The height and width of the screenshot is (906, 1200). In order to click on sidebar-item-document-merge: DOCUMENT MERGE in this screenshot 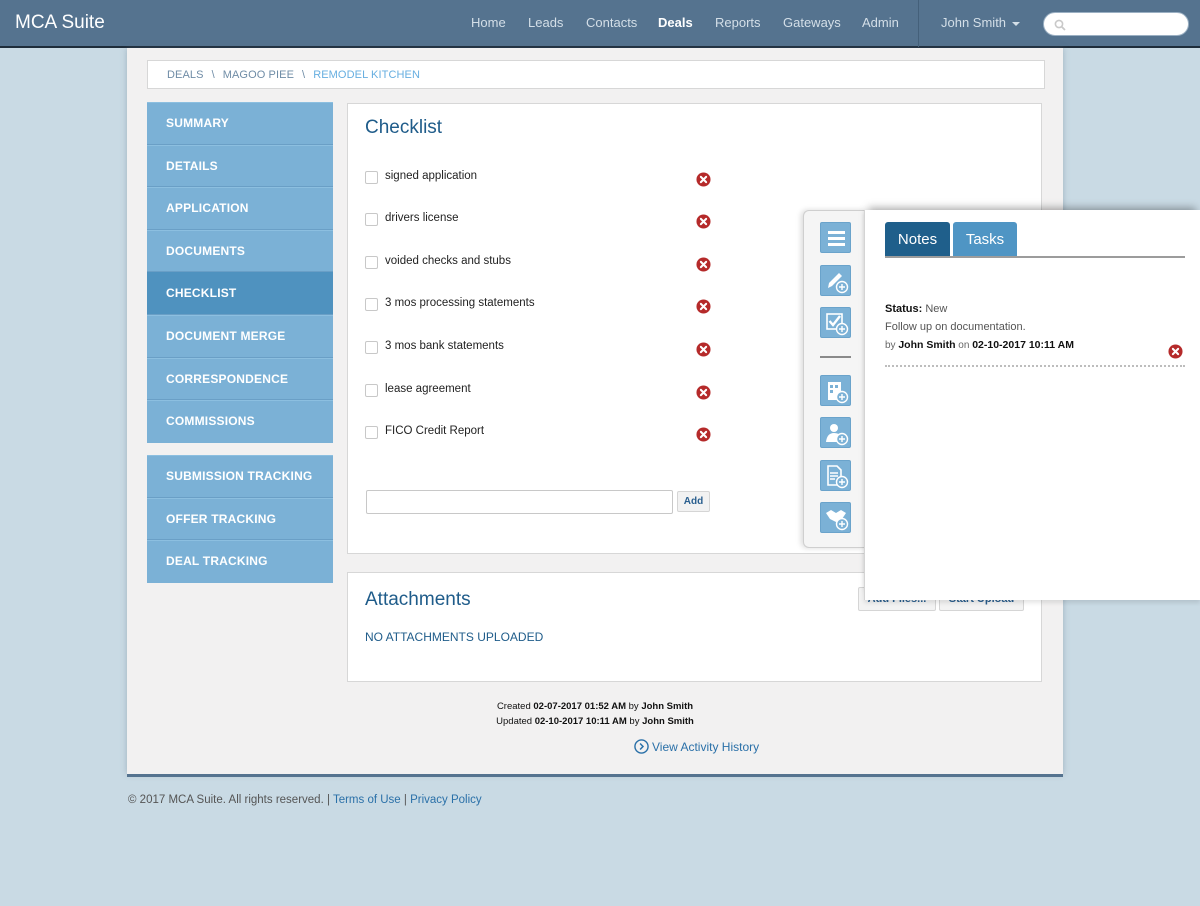, I will do `click(240, 336)`.